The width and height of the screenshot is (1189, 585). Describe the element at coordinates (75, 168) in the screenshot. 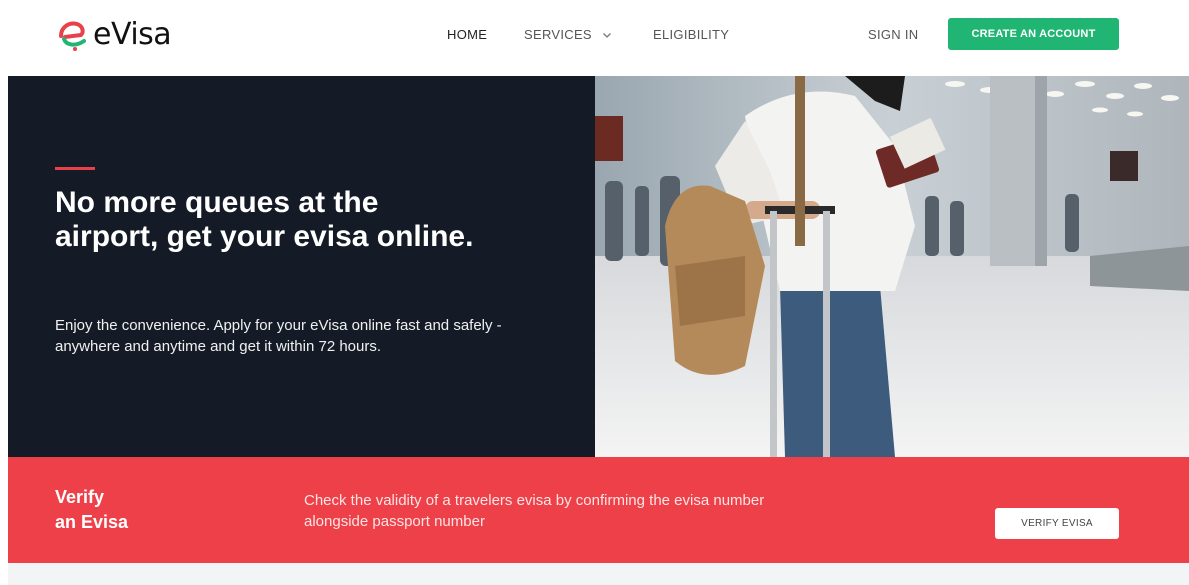

I see `hero-accent-bar` at that location.